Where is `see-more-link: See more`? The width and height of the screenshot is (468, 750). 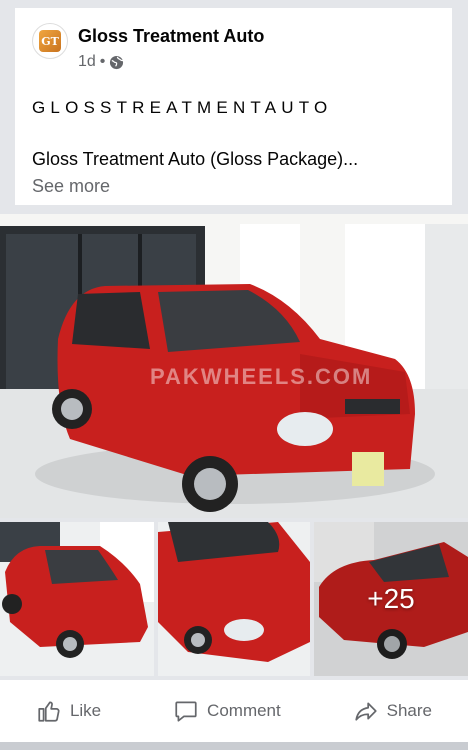
see-more-link: See more is located at coordinates (71, 186).